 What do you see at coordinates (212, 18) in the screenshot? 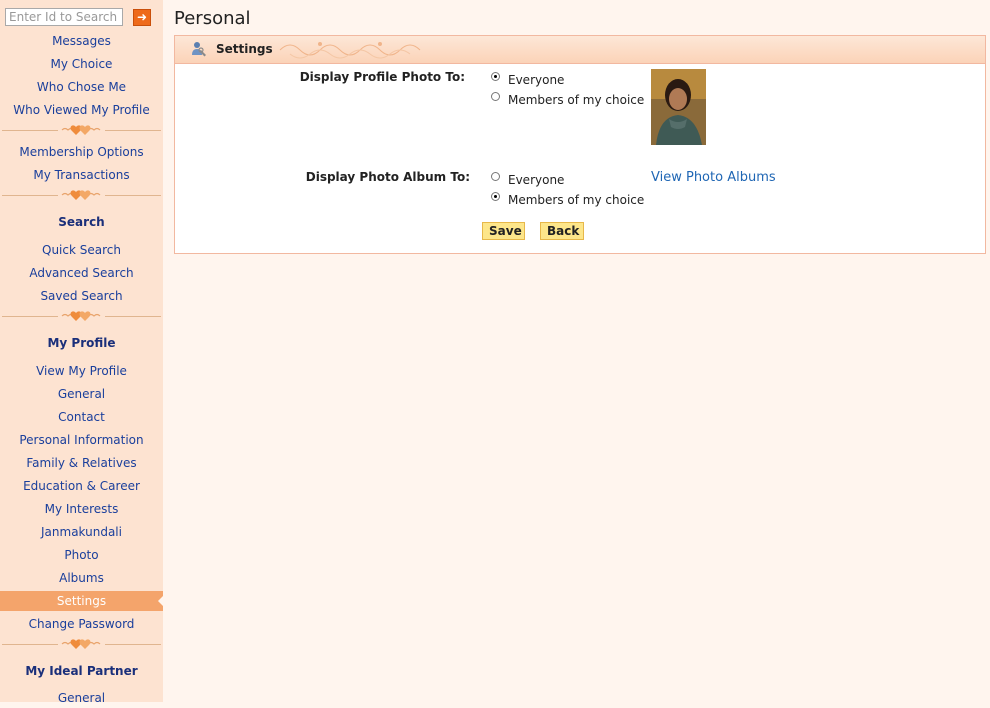
I see `page-title: Personal` at bounding box center [212, 18].